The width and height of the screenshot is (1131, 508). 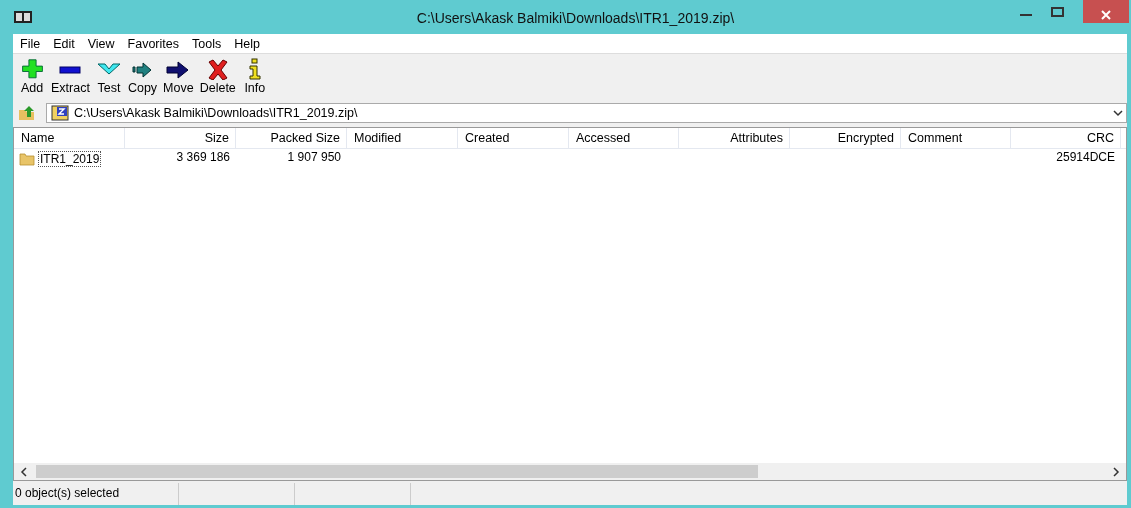 I want to click on move-button: Move, so click(x=178, y=74).